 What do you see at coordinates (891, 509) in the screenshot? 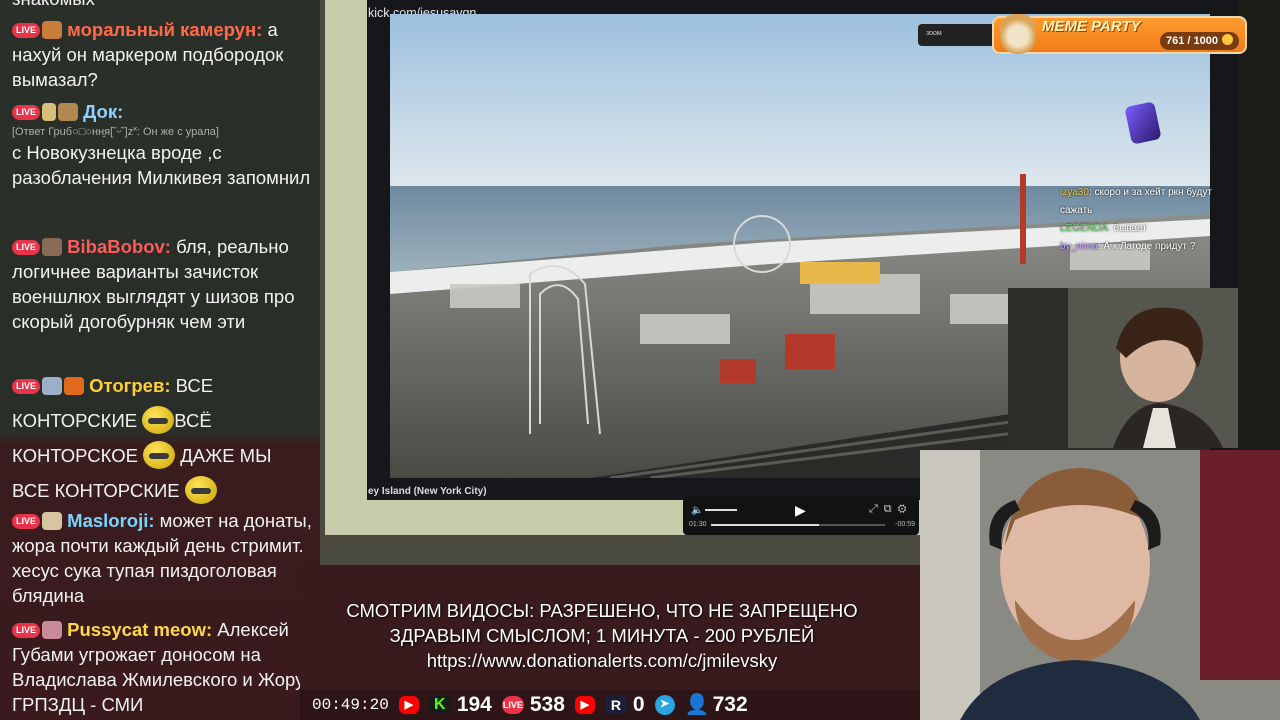
I see `player-extra-icons: ⤢⧉⚙` at bounding box center [891, 509].